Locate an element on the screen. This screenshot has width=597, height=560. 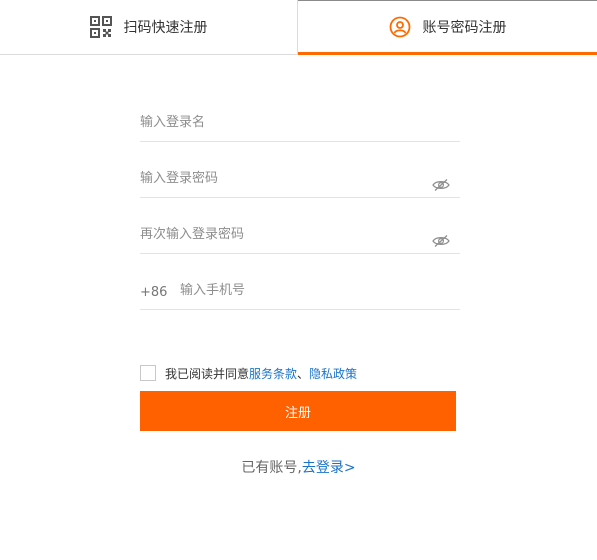
phone-field: +86 is located at coordinates (300, 282).